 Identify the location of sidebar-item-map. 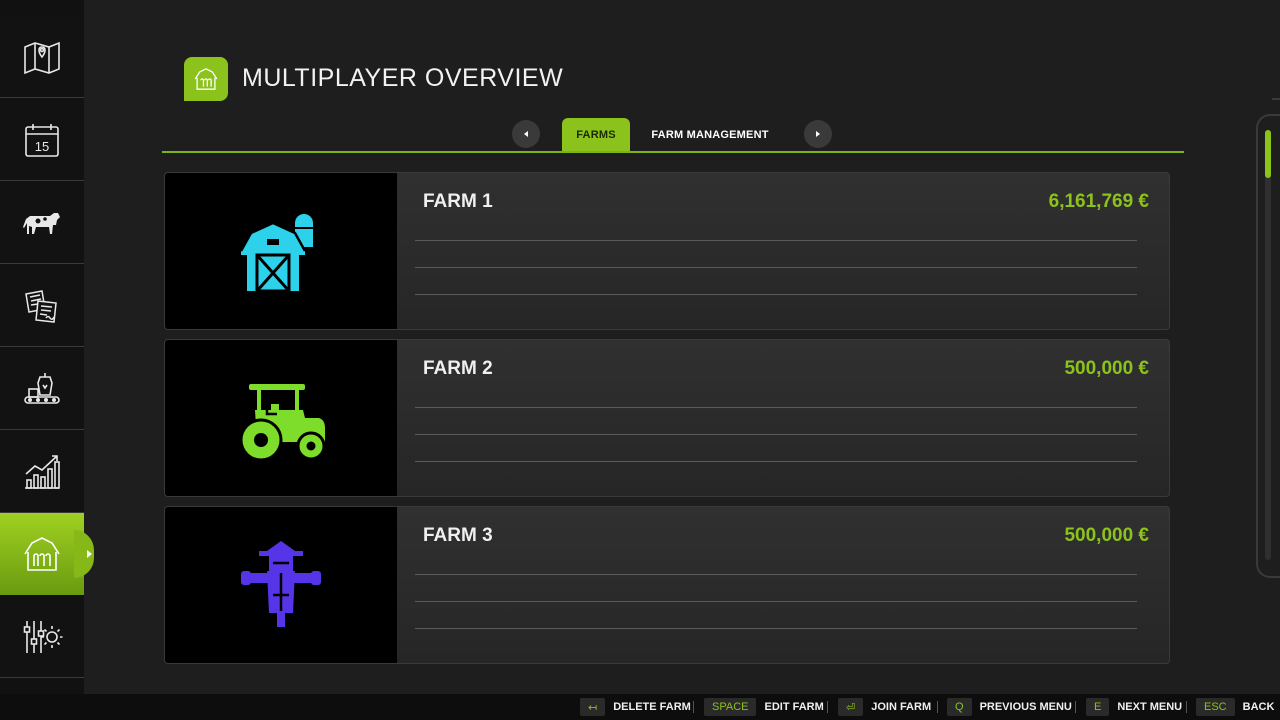
(42, 57).